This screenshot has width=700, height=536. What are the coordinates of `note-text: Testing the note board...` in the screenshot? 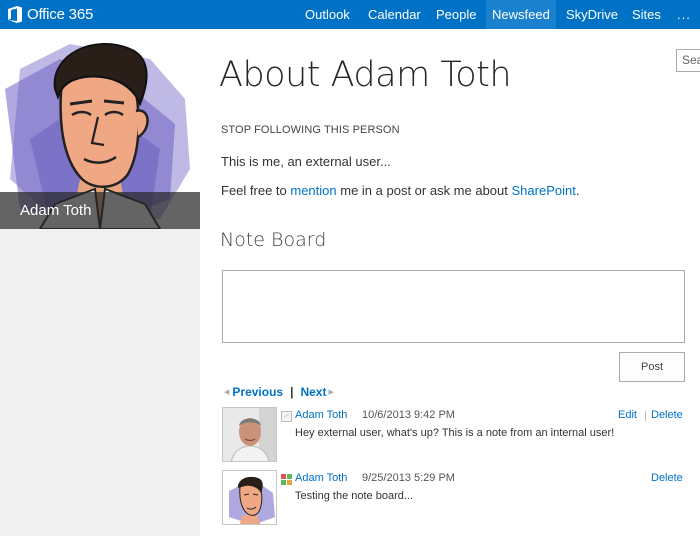 It's located at (354, 496).